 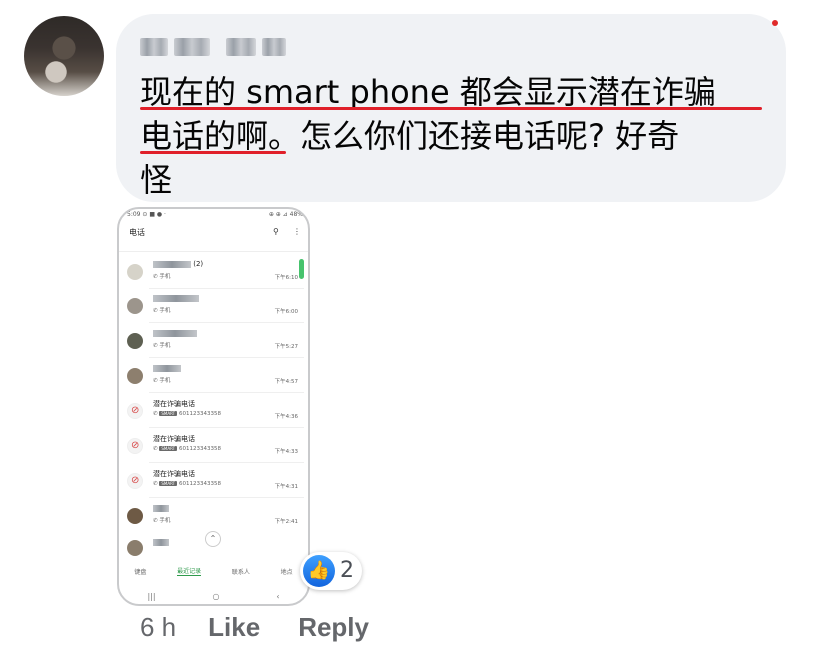 I want to click on comment-actions: 6 h Like Reply, so click(x=273, y=627).